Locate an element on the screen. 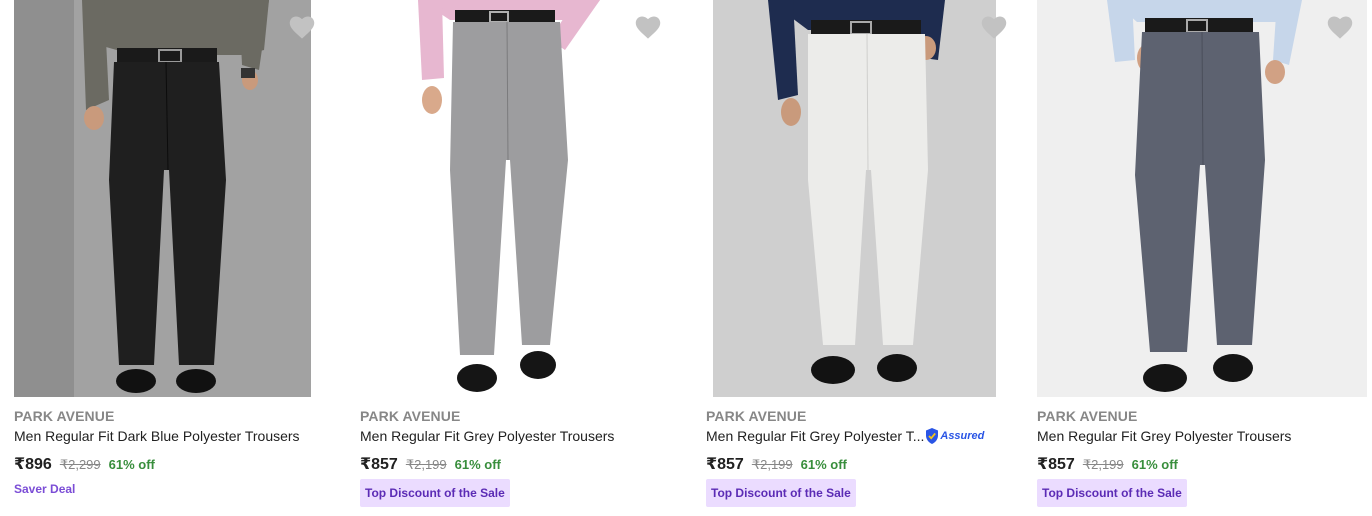 Image resolution: width=1372 pixels, height=516 pixels. shield-icon is located at coordinates (932, 436).